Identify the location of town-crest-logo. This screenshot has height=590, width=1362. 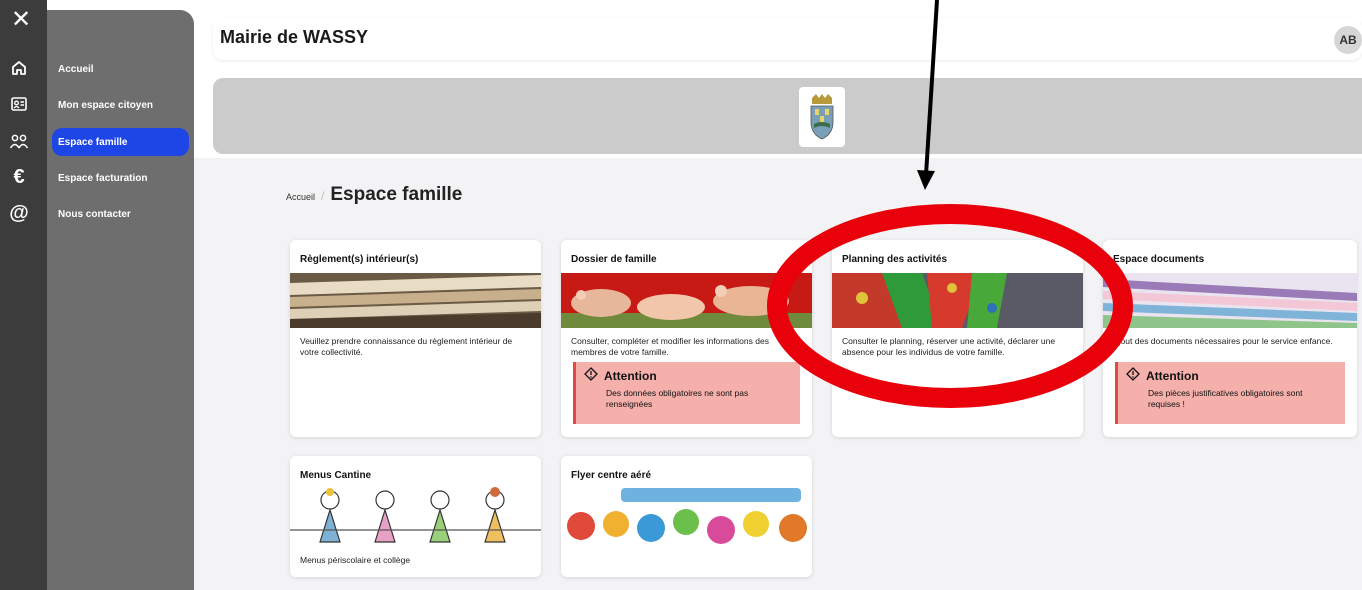
(822, 117).